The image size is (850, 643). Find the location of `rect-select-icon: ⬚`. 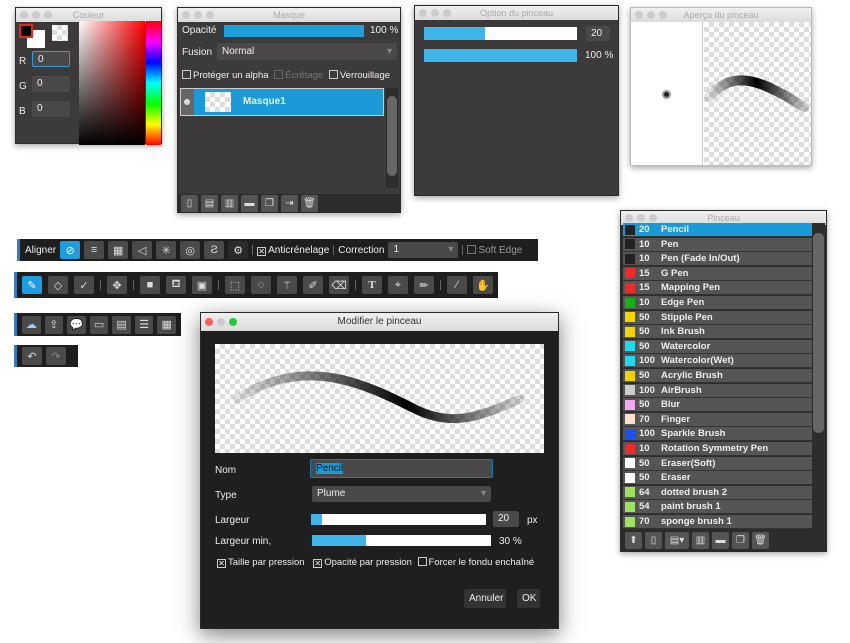

rect-select-icon: ⬚ is located at coordinates (235, 285).